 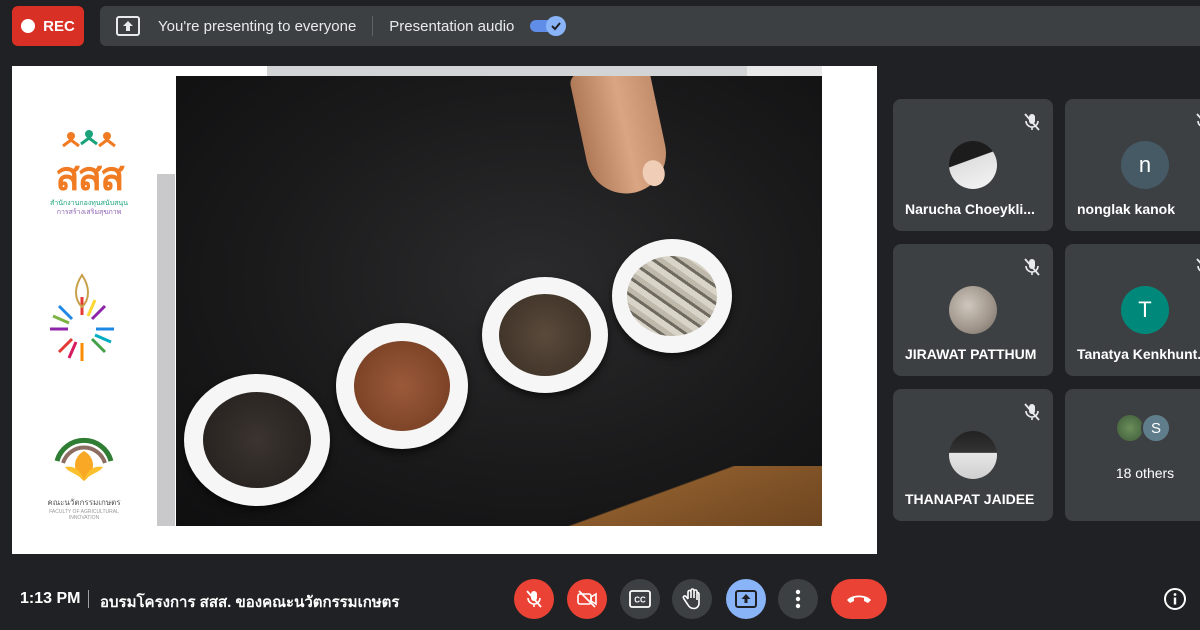 What do you see at coordinates (971, 354) in the screenshot?
I see `participant-name: JIRAWAT PATTHUM` at bounding box center [971, 354].